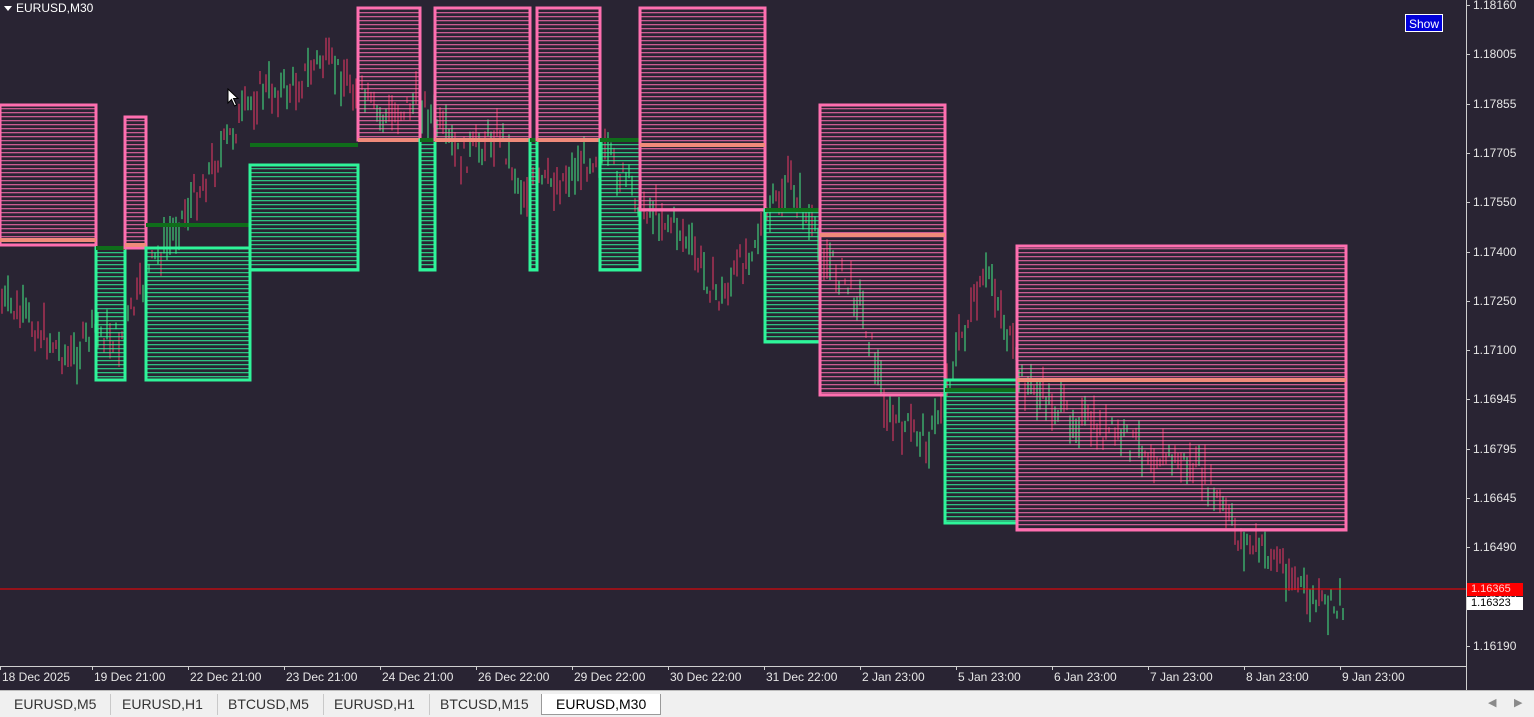 This screenshot has width=1534, height=717. Describe the element at coordinates (1491, 251) in the screenshot. I see `price-tick-label: 1.17400` at that location.